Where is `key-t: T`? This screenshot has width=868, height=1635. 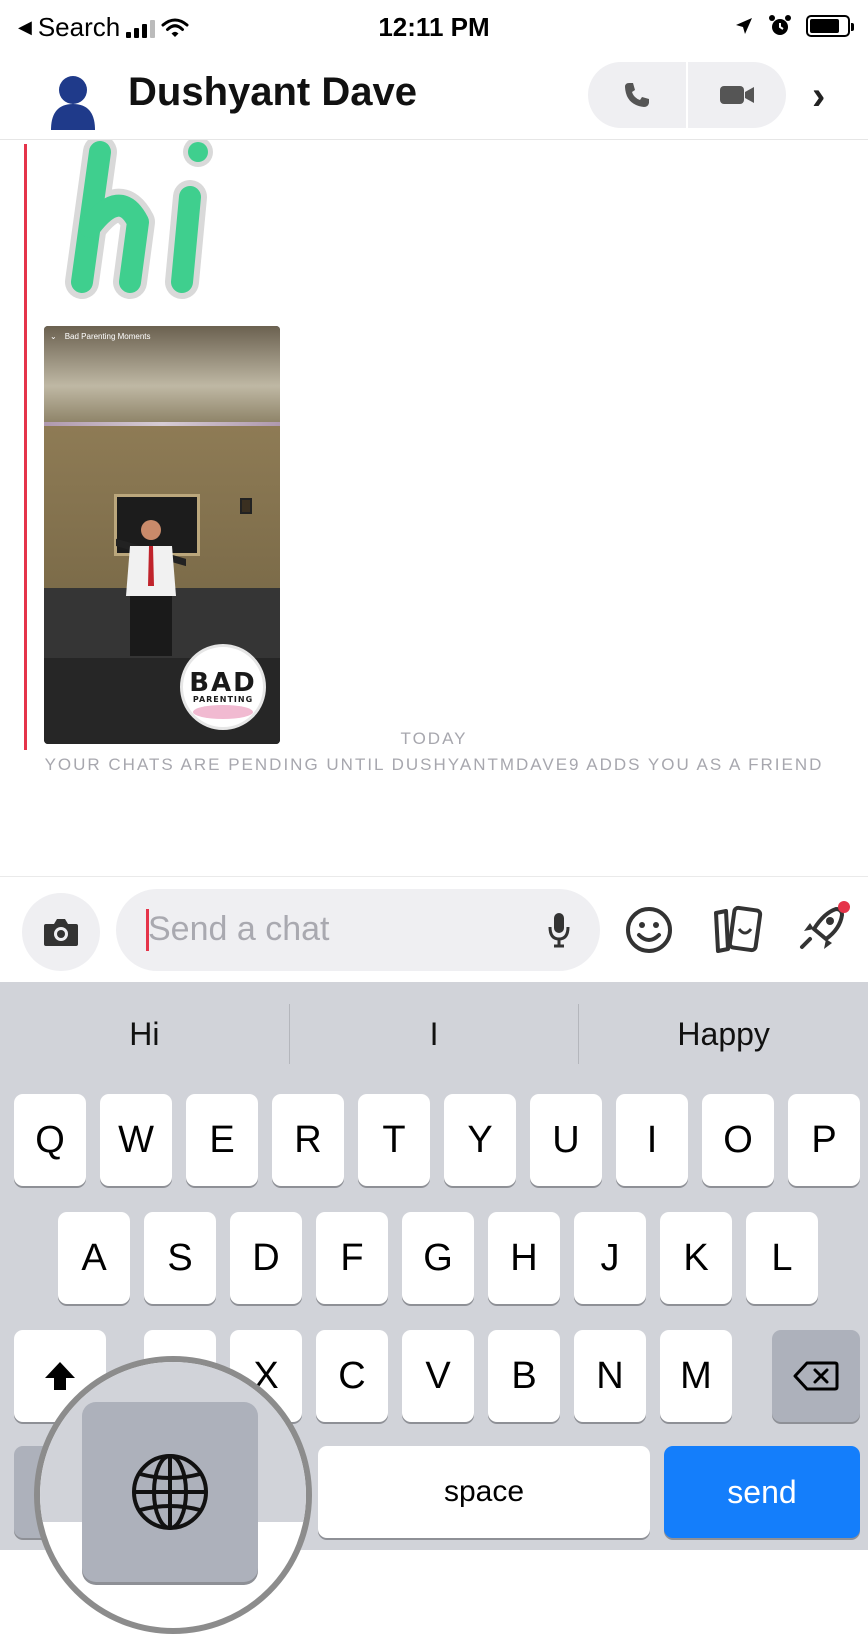
key-t: T is located at coordinates (394, 1140).